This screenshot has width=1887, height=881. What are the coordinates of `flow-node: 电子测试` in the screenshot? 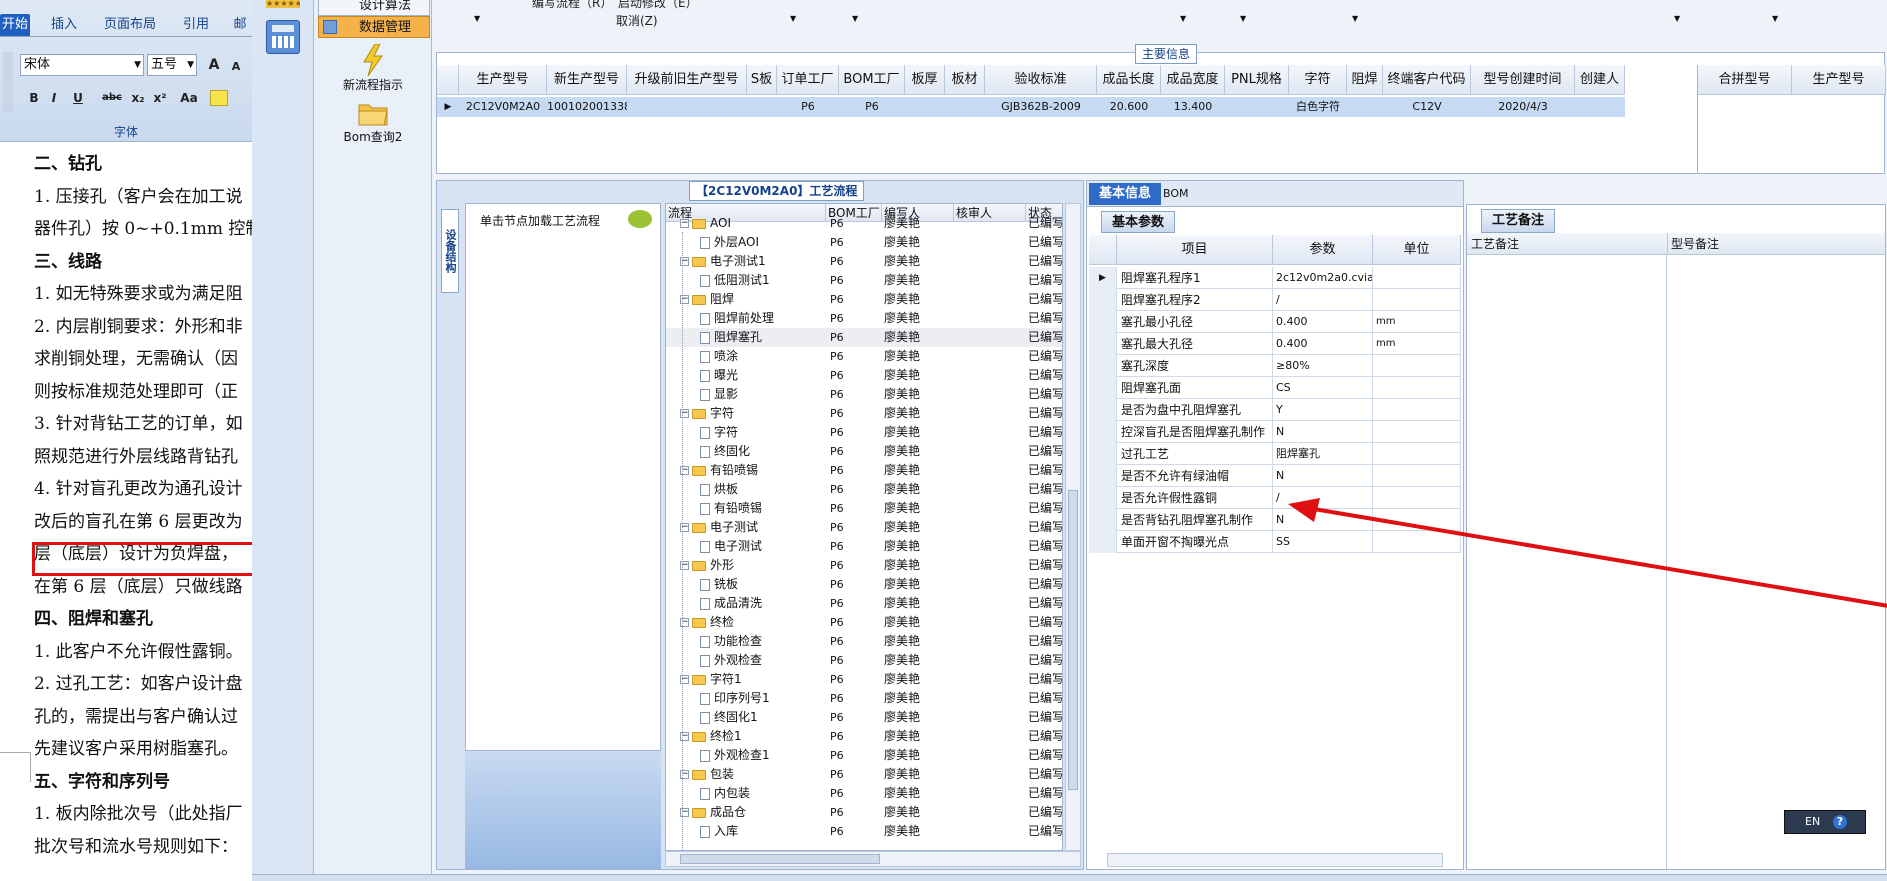 It's located at (746, 546).